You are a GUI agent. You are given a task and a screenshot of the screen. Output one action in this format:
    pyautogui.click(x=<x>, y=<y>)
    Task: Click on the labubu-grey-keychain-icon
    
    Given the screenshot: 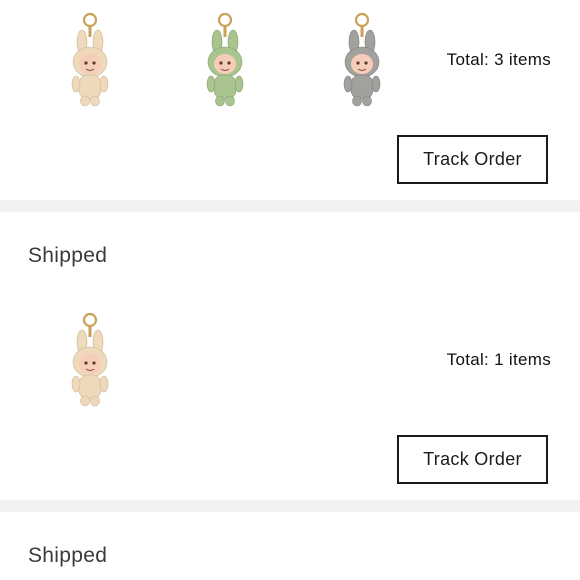 What is the action you would take?
    pyautogui.click(x=362, y=62)
    